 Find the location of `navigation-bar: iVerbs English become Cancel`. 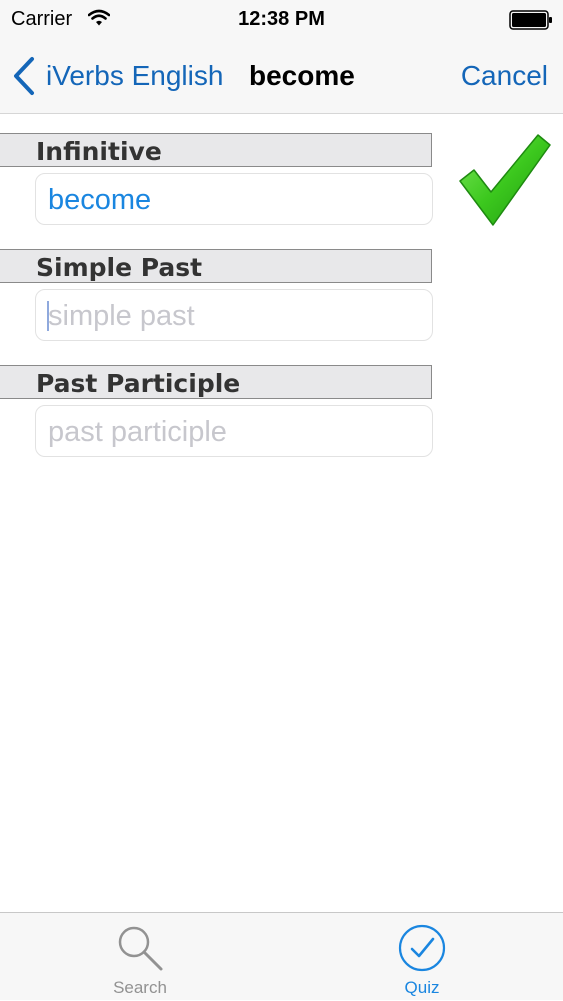

navigation-bar: iVerbs English become Cancel is located at coordinates (281, 76).